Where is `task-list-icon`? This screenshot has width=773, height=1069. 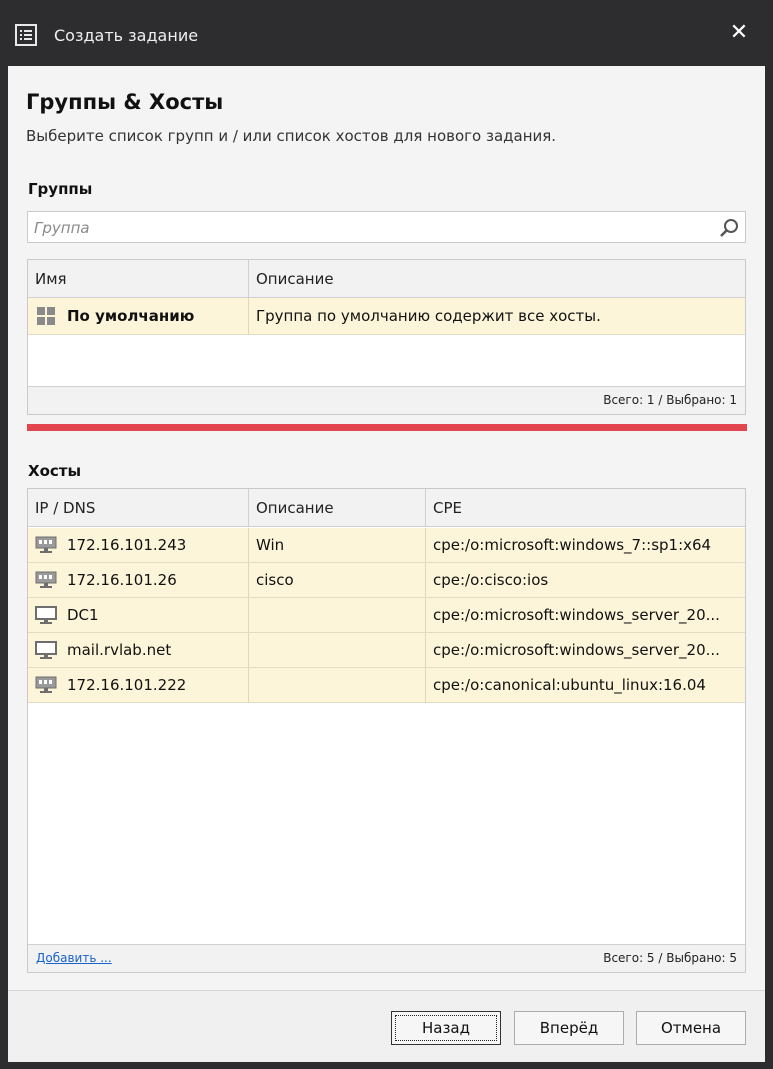
task-list-icon is located at coordinates (26, 35).